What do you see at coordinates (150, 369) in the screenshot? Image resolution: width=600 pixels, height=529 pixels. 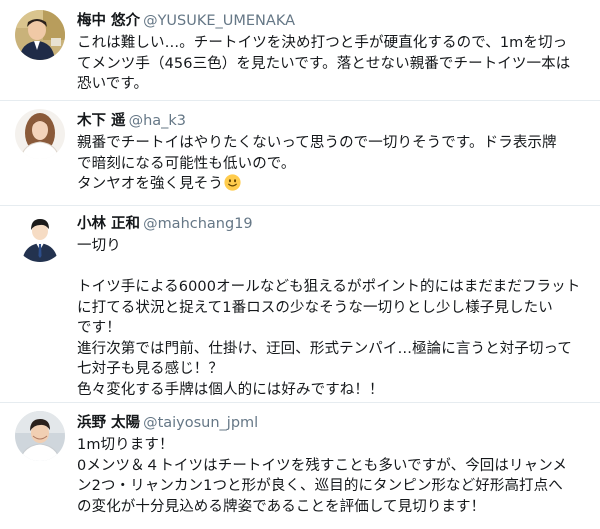 I see `tweet-text-line: 七対子も見る感じ！？` at bounding box center [150, 369].